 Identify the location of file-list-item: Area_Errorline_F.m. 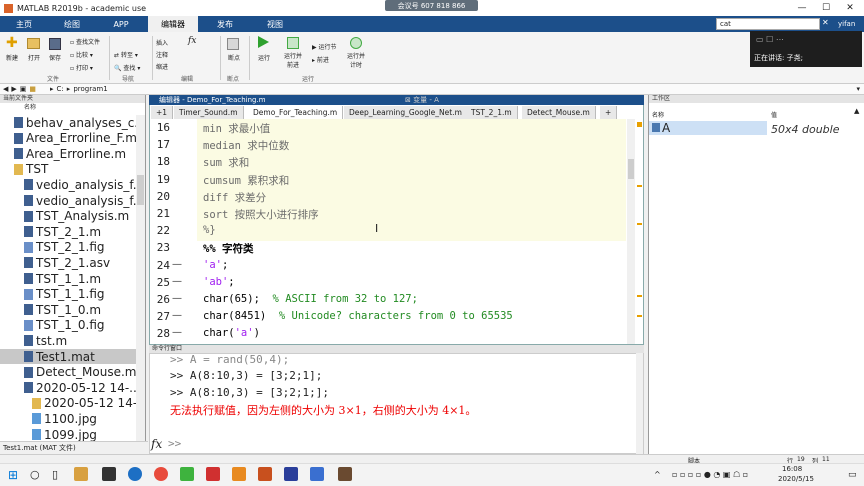
(75, 138).